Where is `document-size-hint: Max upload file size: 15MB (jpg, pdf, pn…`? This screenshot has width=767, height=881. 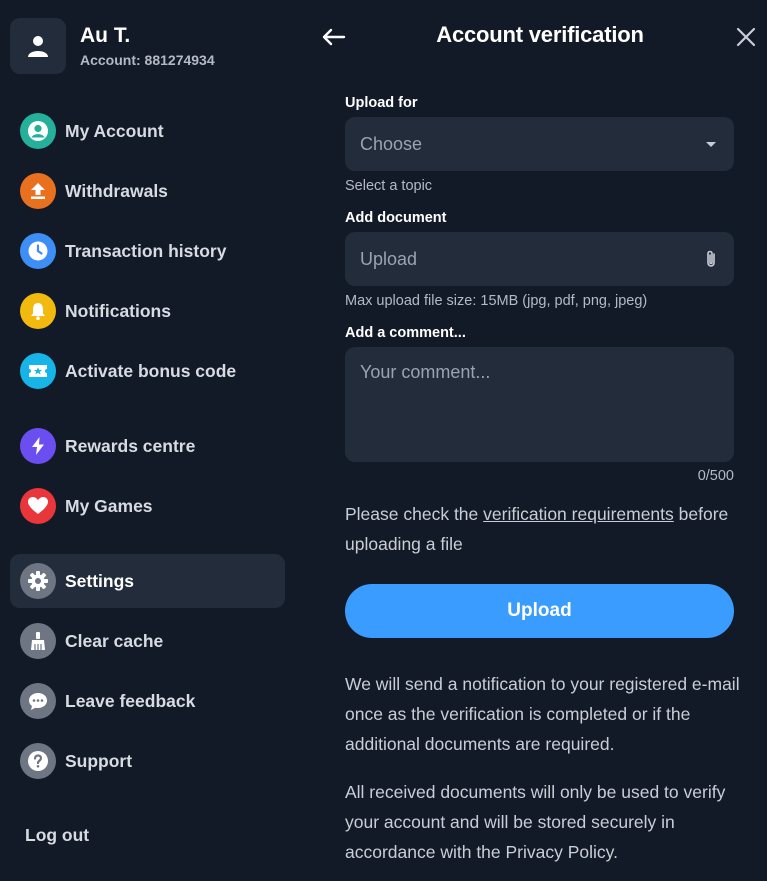
document-size-hint: Max upload file size: 15MB (jpg, pdf, pn… is located at coordinates (496, 301).